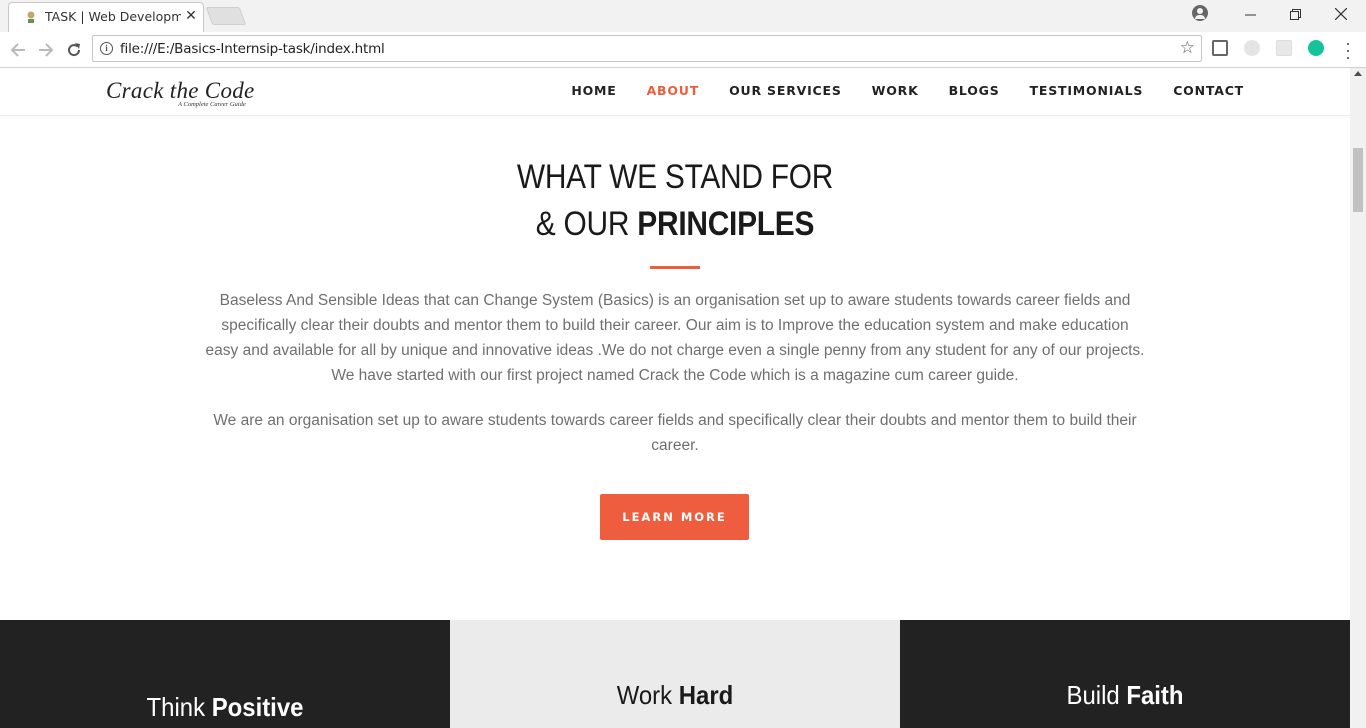 This screenshot has height=728, width=1366. What do you see at coordinates (179, 707) in the screenshot?
I see `feature-light-word: Think` at bounding box center [179, 707].